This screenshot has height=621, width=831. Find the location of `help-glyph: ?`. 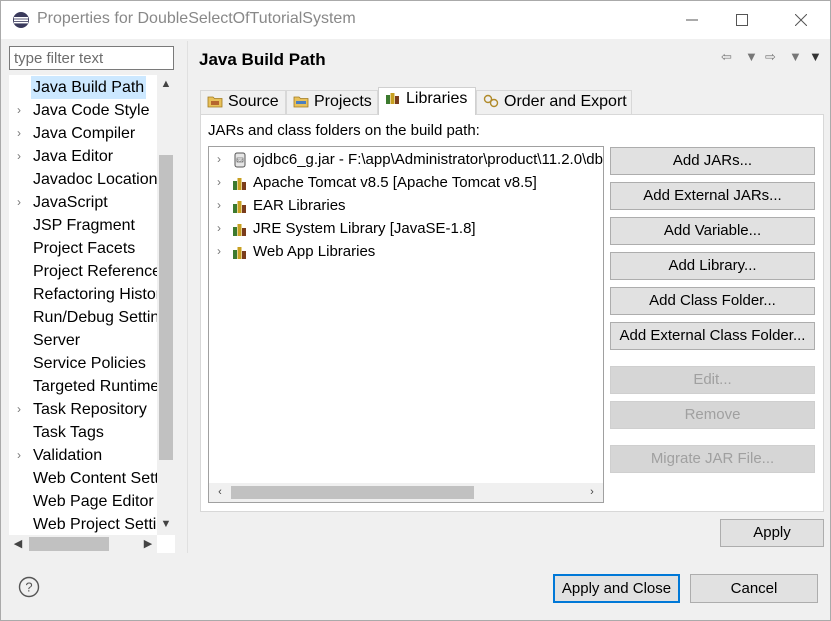

help-glyph: ? is located at coordinates (28, 587).